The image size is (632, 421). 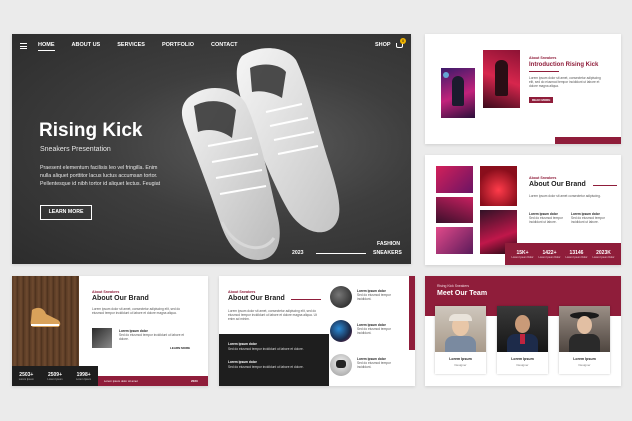 What do you see at coordinates (256, 298) in the screenshot?
I see `brand-mid-title: About Our Brand` at bounding box center [256, 298].